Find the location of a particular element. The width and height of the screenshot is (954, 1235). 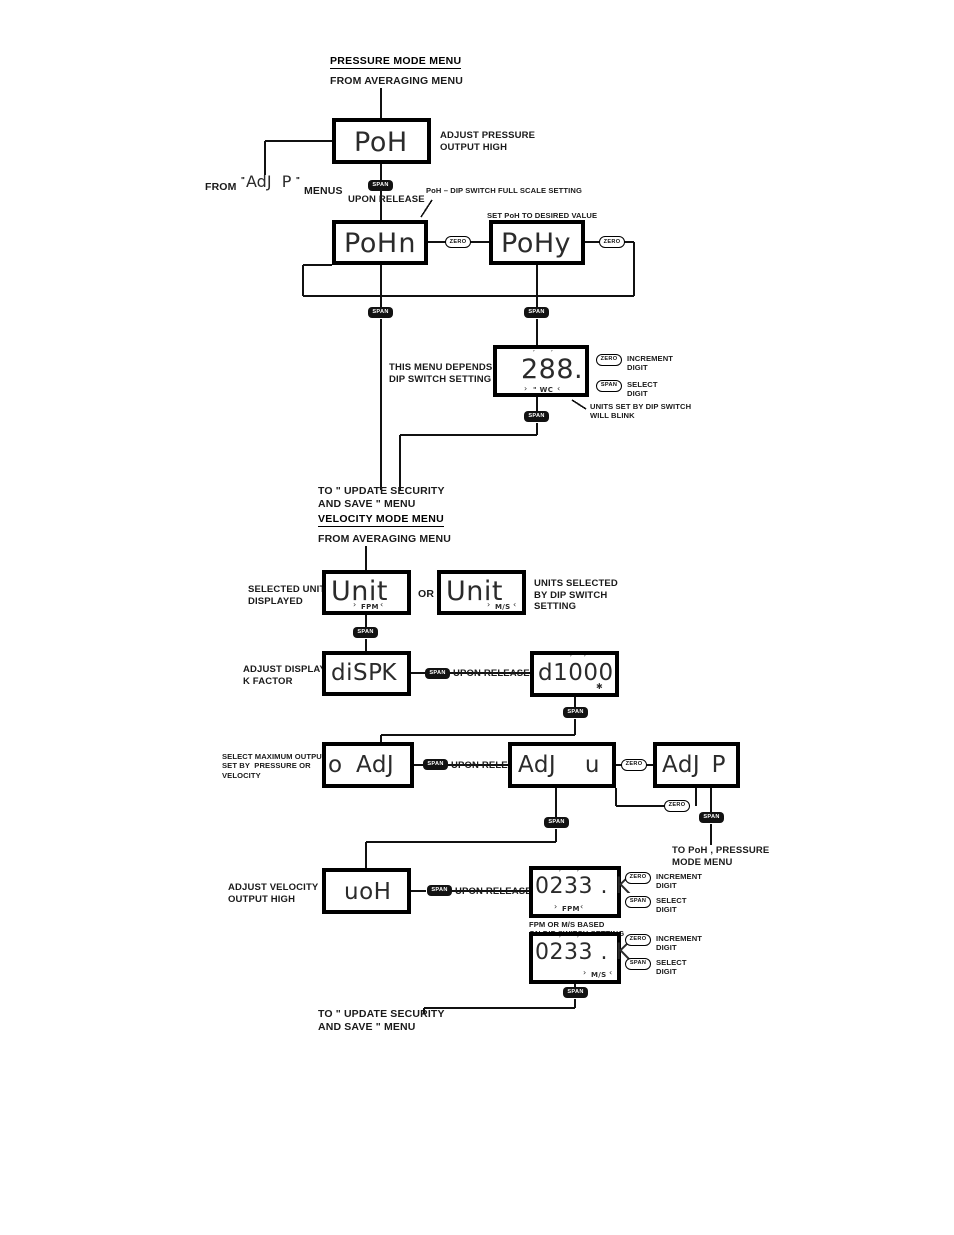

lcd-adj-p: AdJ P is located at coordinates (696, 765).